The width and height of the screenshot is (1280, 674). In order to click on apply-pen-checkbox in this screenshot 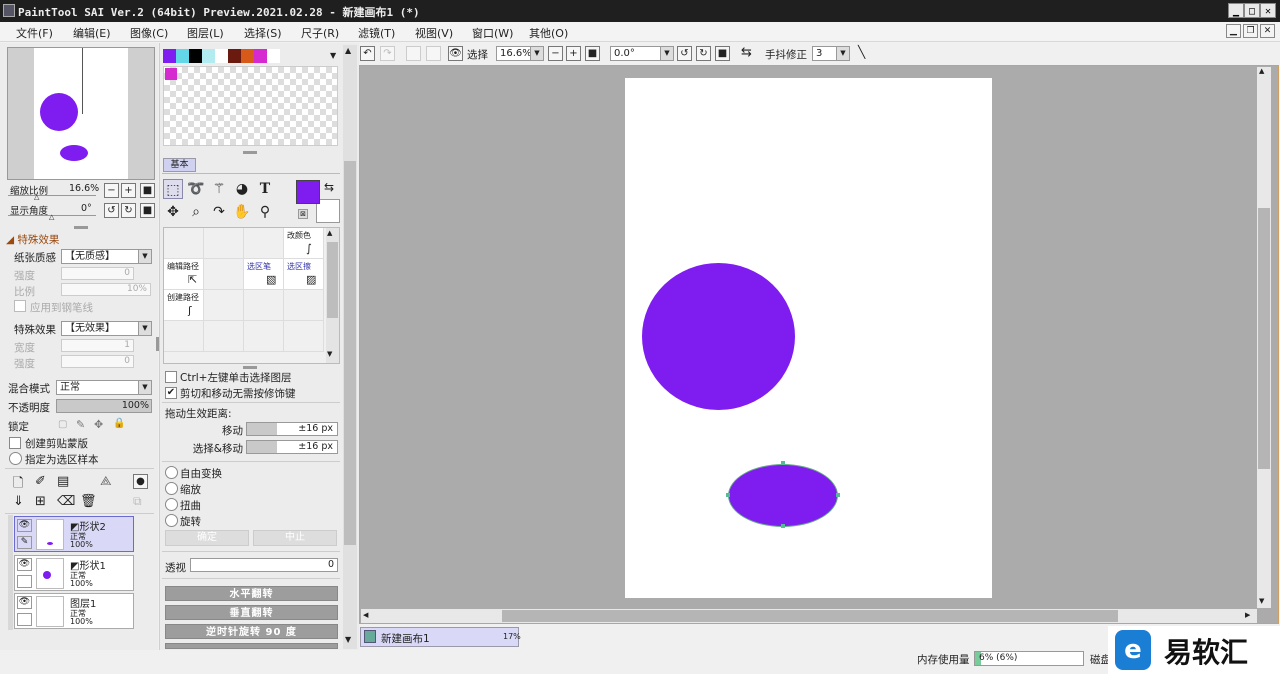, I will do `click(20, 306)`.